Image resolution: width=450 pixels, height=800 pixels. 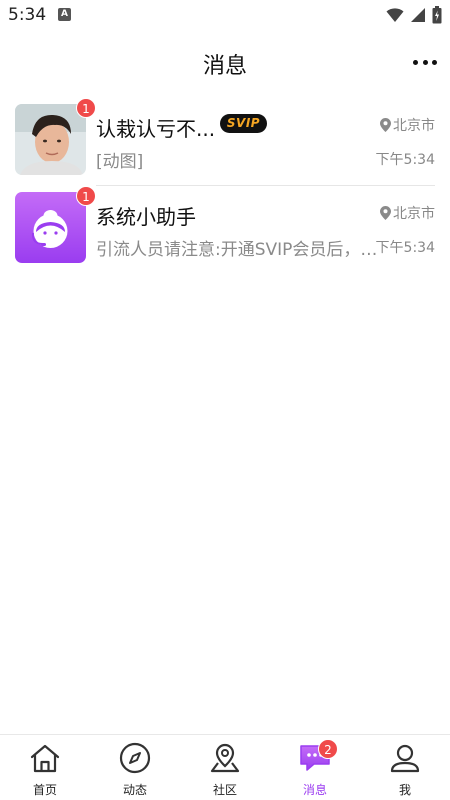 What do you see at coordinates (134, 790) in the screenshot?
I see `tab-label: 动态` at bounding box center [134, 790].